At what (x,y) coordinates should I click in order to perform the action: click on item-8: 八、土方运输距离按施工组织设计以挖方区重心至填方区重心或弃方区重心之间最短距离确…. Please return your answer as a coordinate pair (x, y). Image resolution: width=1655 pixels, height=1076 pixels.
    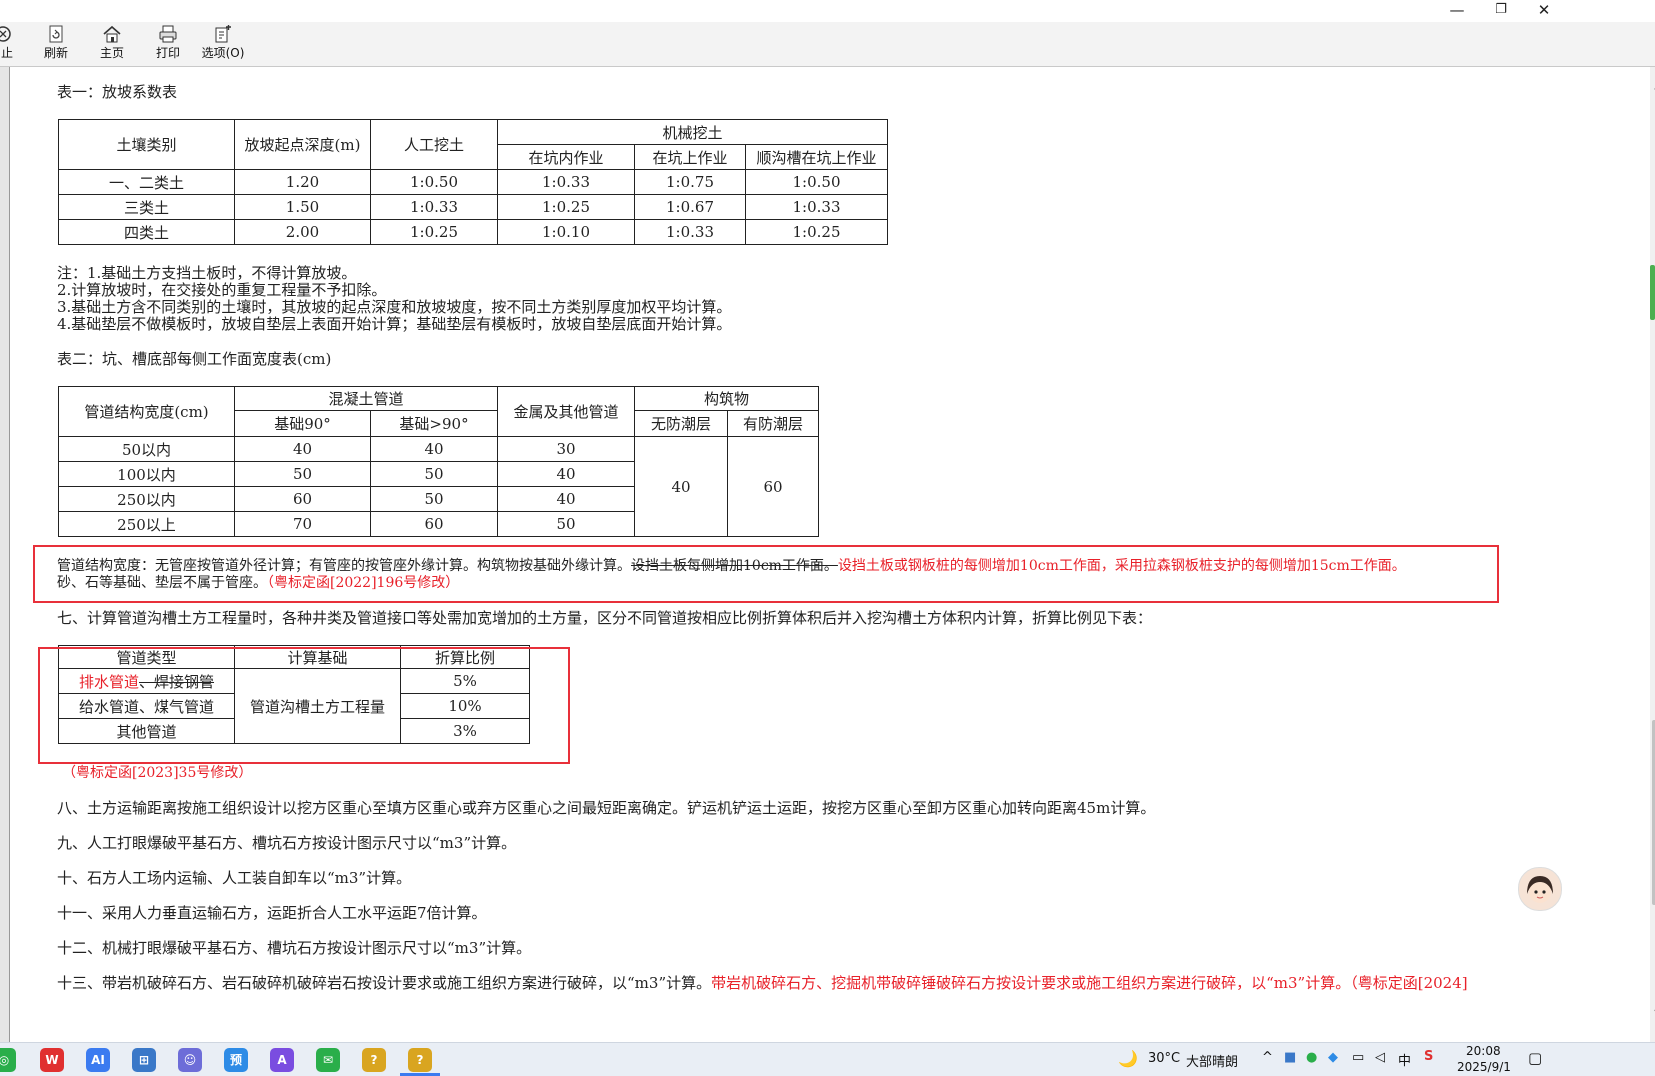
    Looking at the image, I should click on (606, 808).